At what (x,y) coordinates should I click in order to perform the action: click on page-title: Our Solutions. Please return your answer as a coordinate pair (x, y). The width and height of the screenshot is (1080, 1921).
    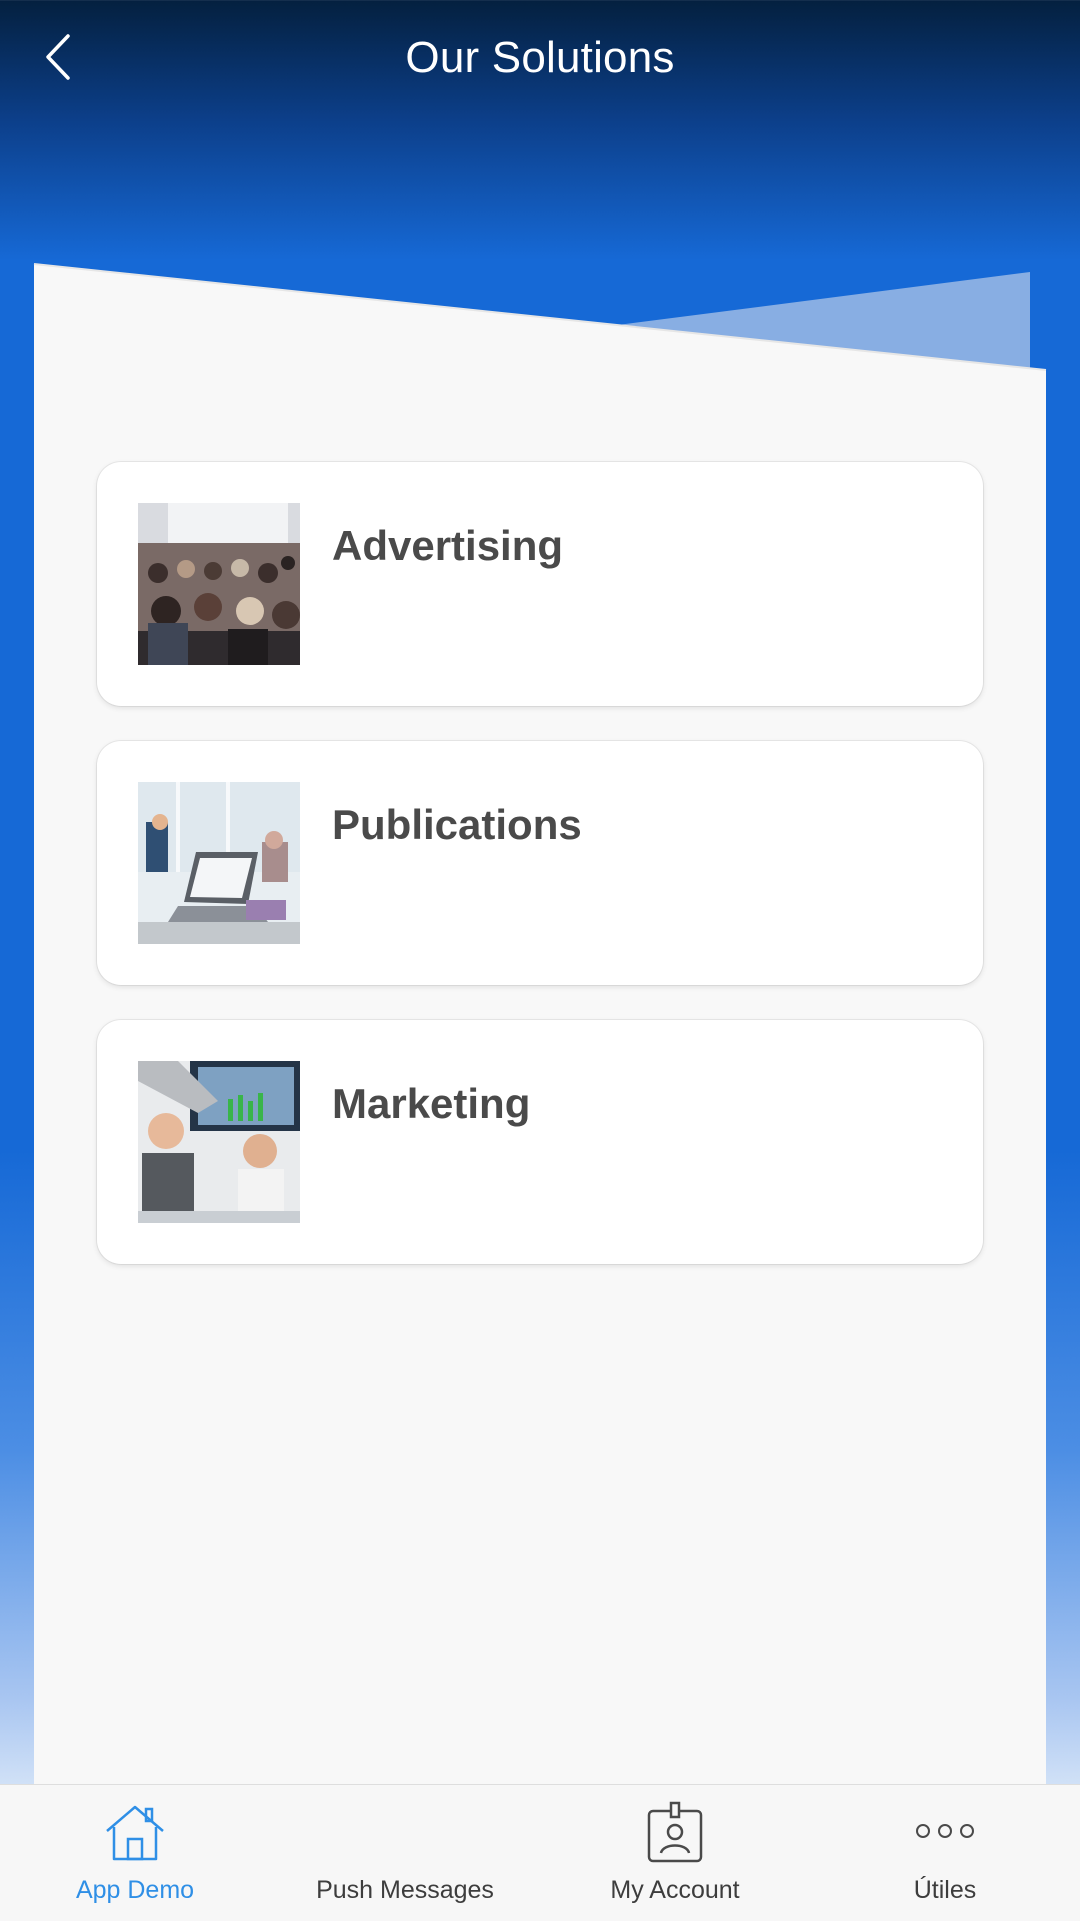
    Looking at the image, I should click on (540, 57).